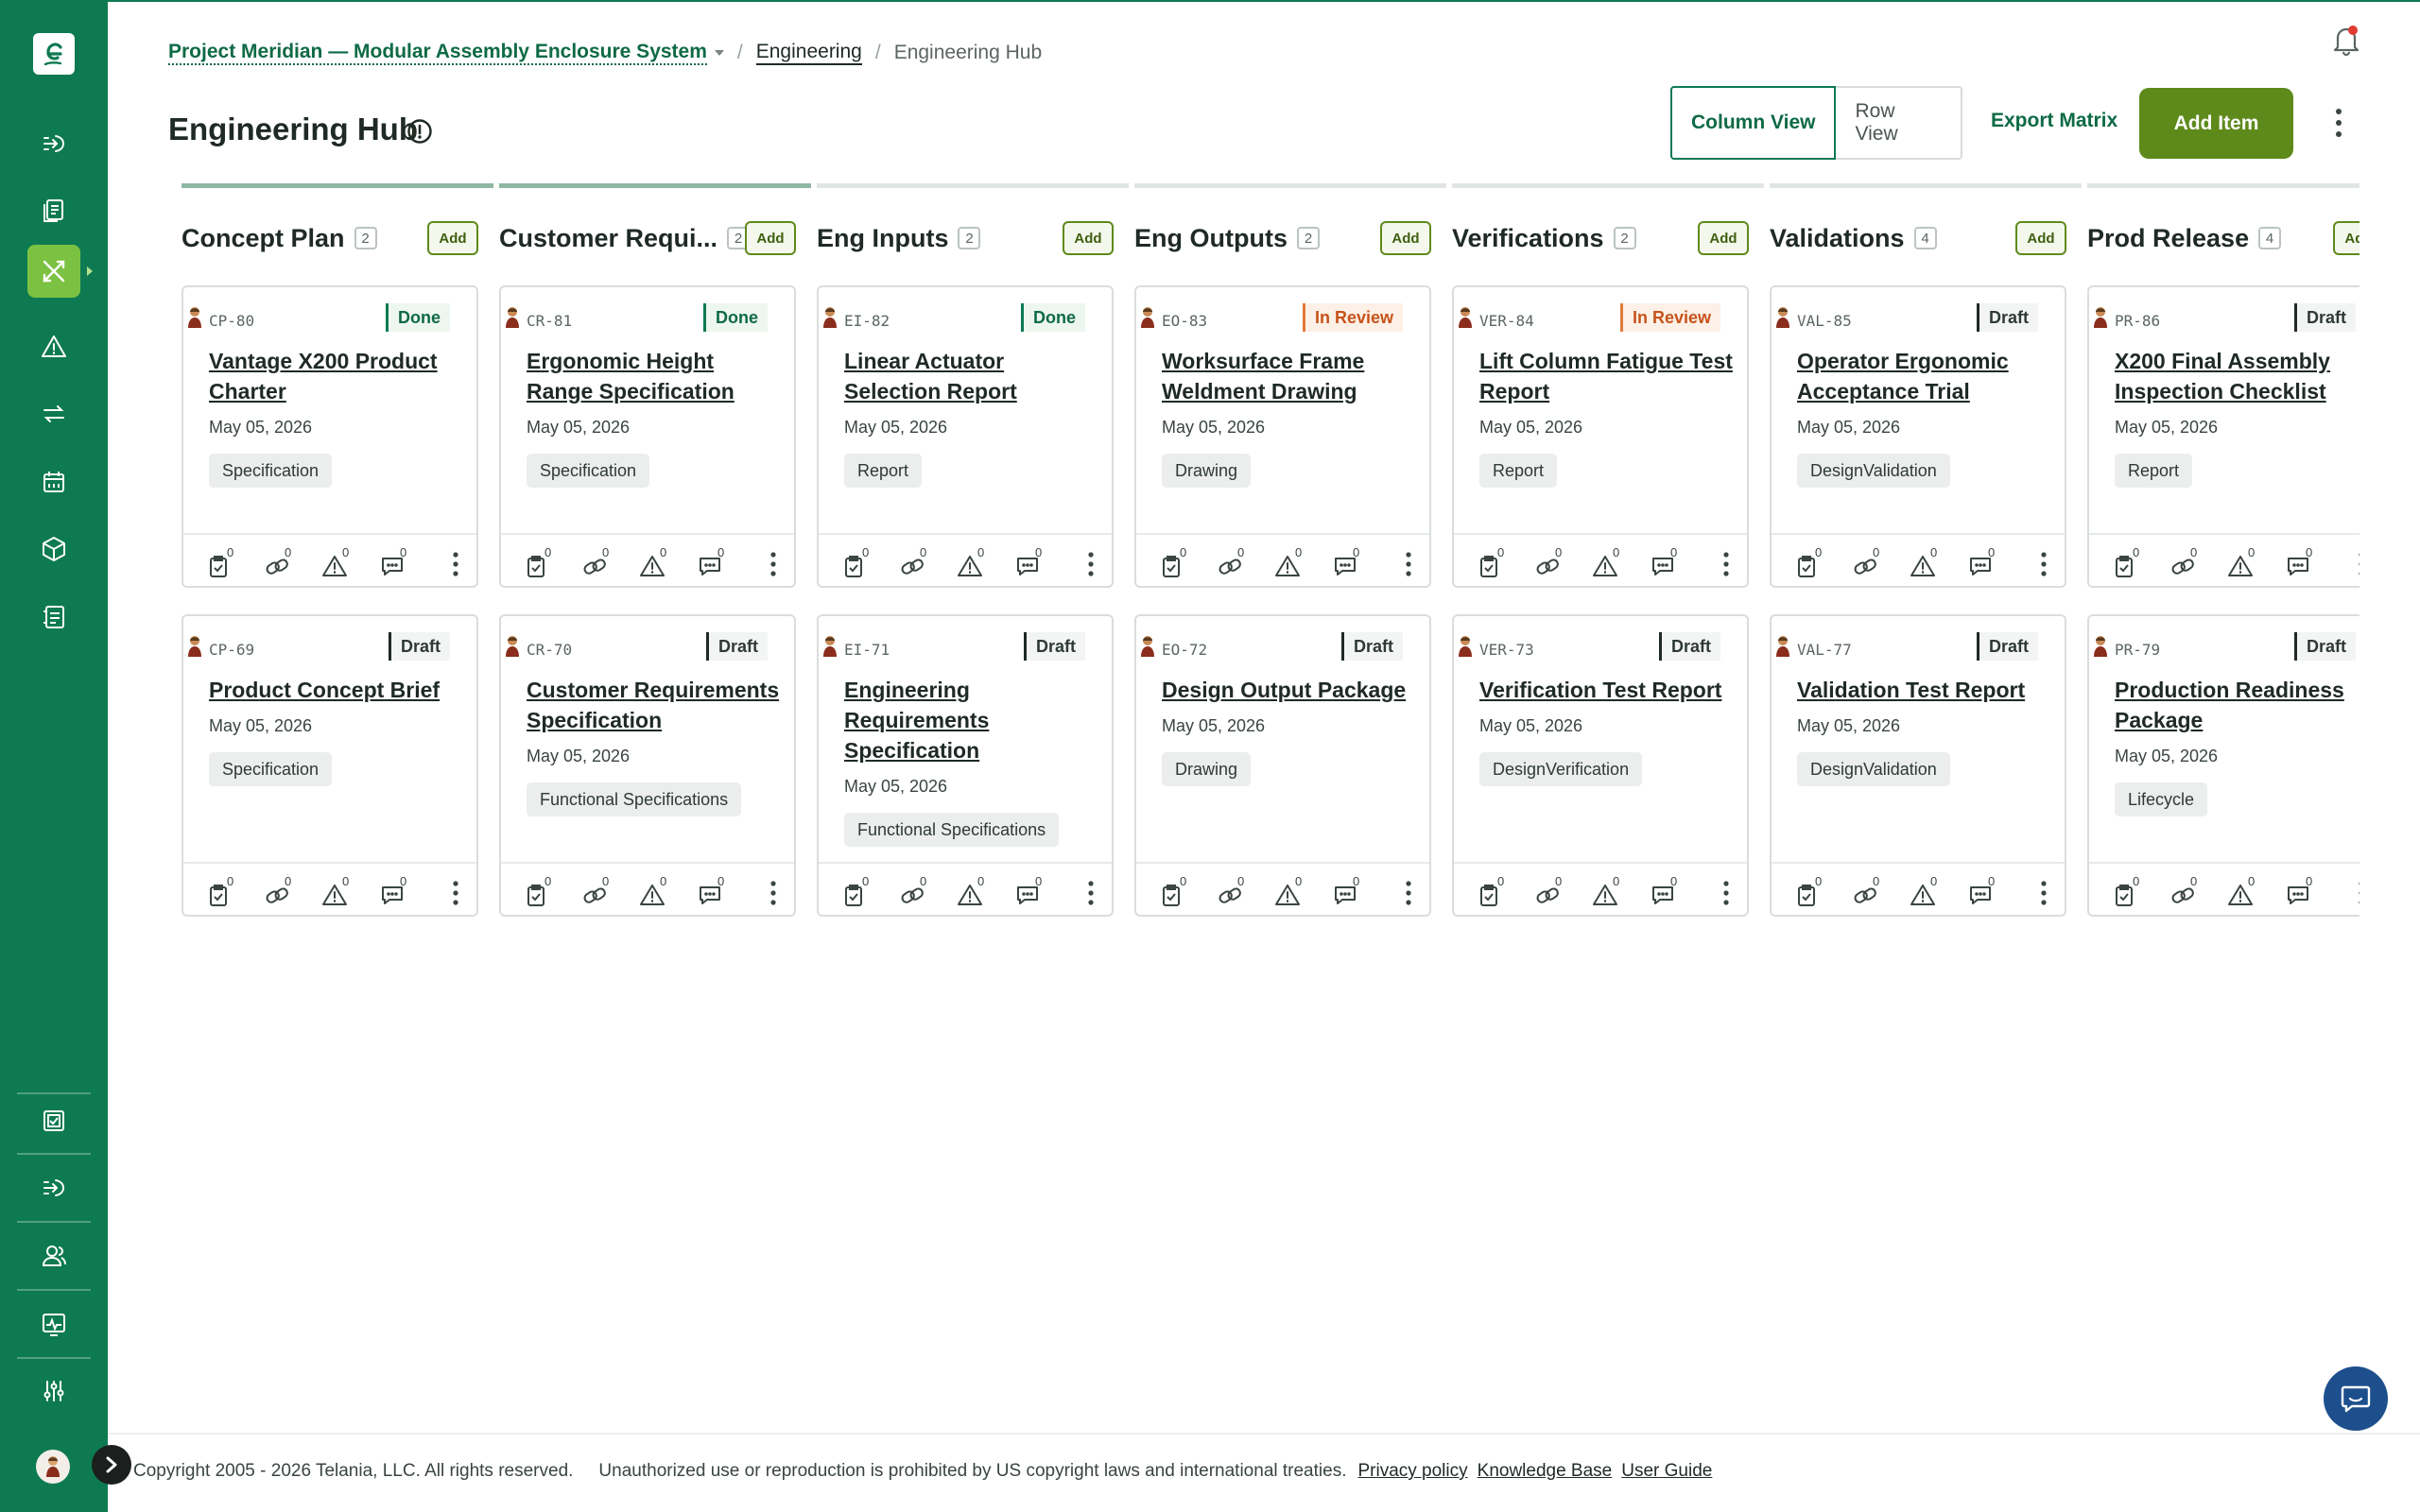 Image resolution: width=2420 pixels, height=1512 pixels. I want to click on item-title-link: Worksurface Frame Weldment Drawing, so click(1289, 376).